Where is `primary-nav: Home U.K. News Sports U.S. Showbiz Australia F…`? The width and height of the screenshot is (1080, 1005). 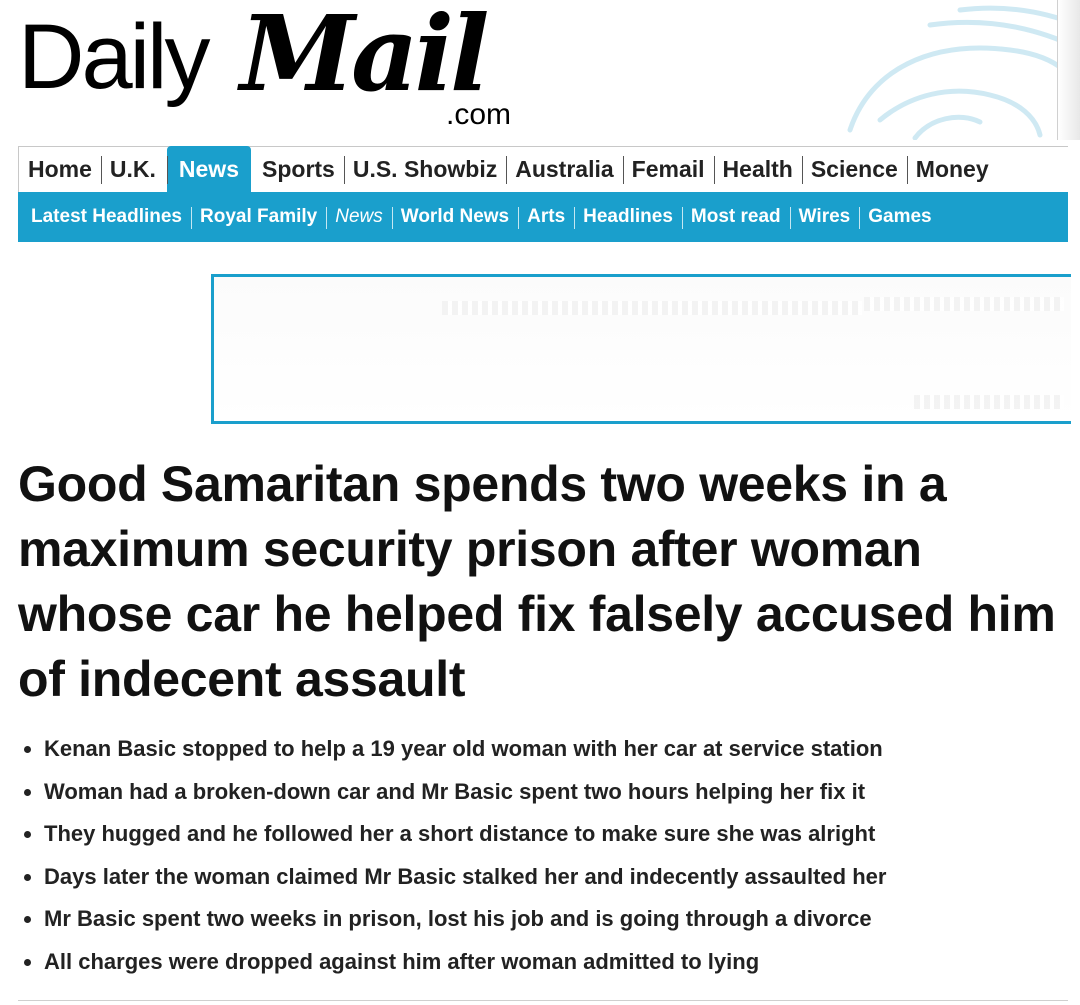 primary-nav: Home U.K. News Sports U.S. Showbiz Australia F… is located at coordinates (543, 169).